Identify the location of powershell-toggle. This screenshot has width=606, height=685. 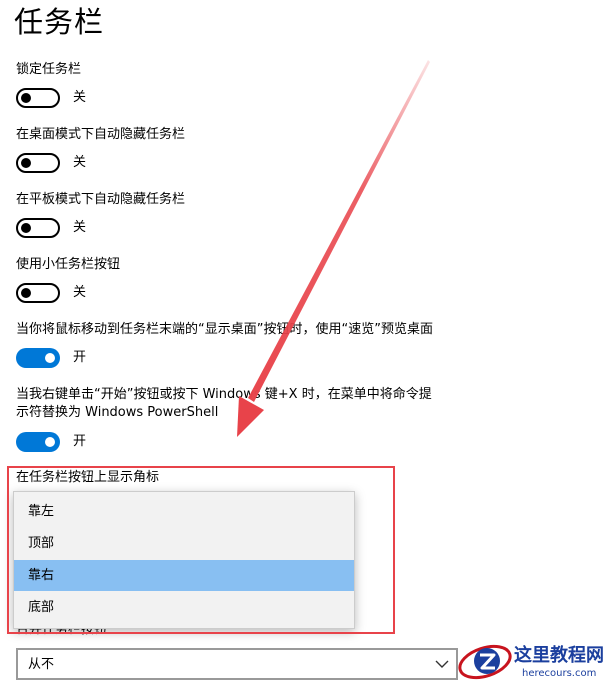
(38, 442).